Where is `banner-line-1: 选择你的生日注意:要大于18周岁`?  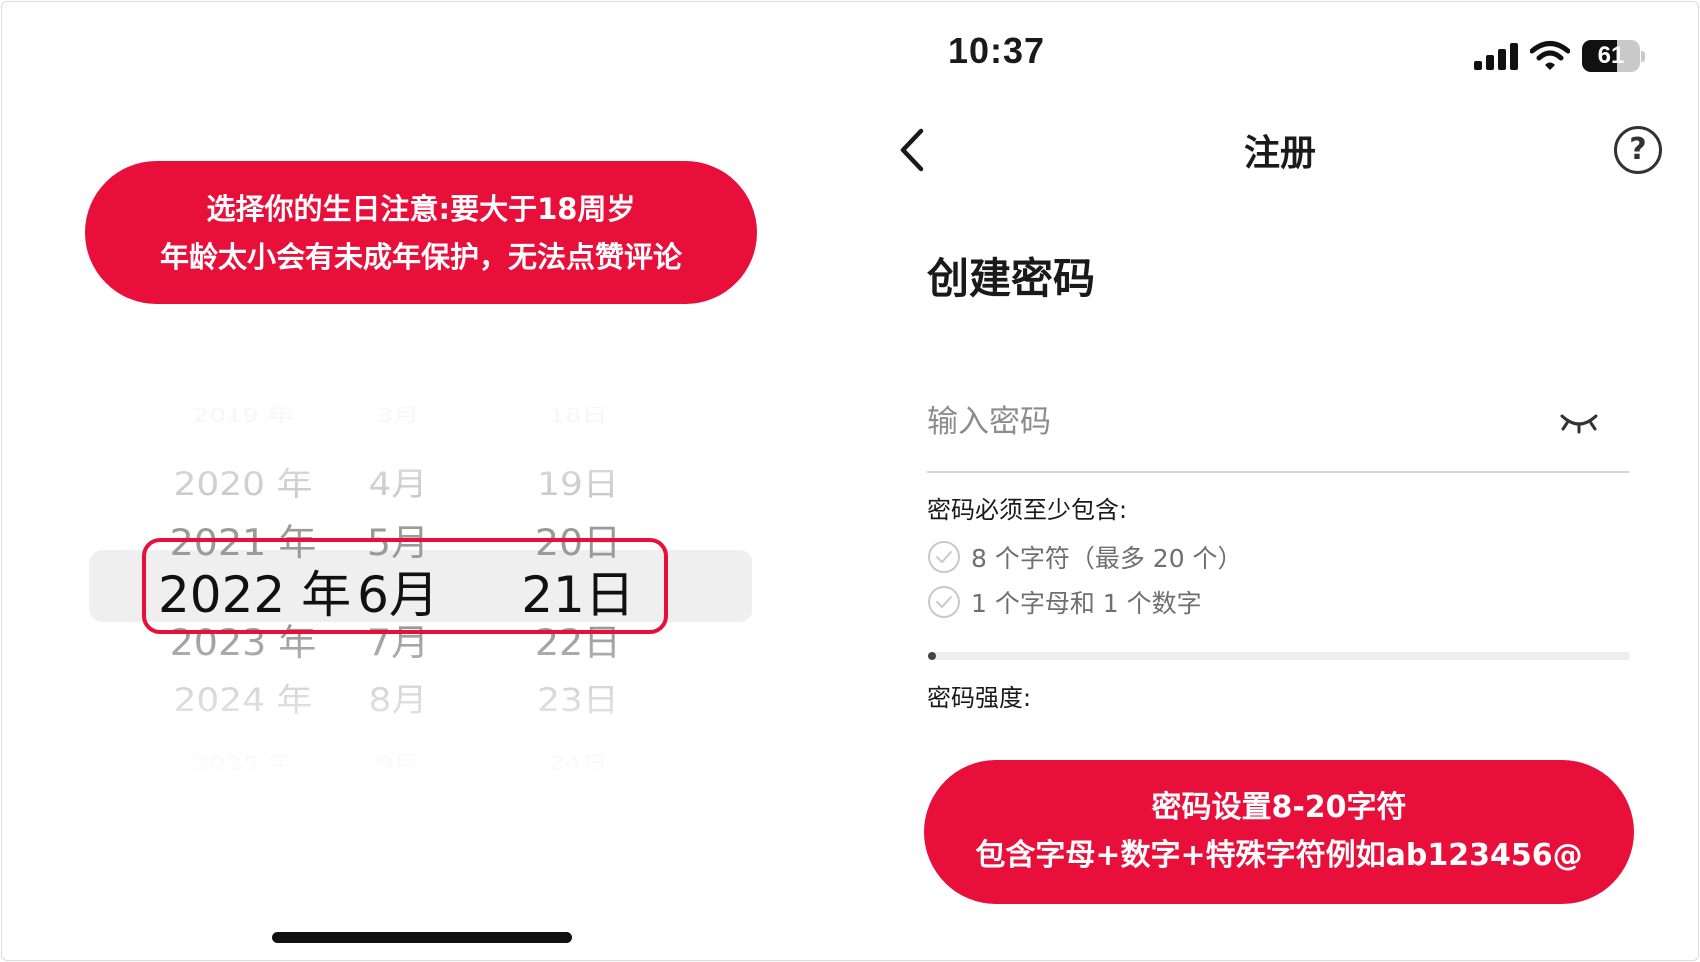 banner-line-1: 选择你的生日注意:要大于18周岁 is located at coordinates (421, 208).